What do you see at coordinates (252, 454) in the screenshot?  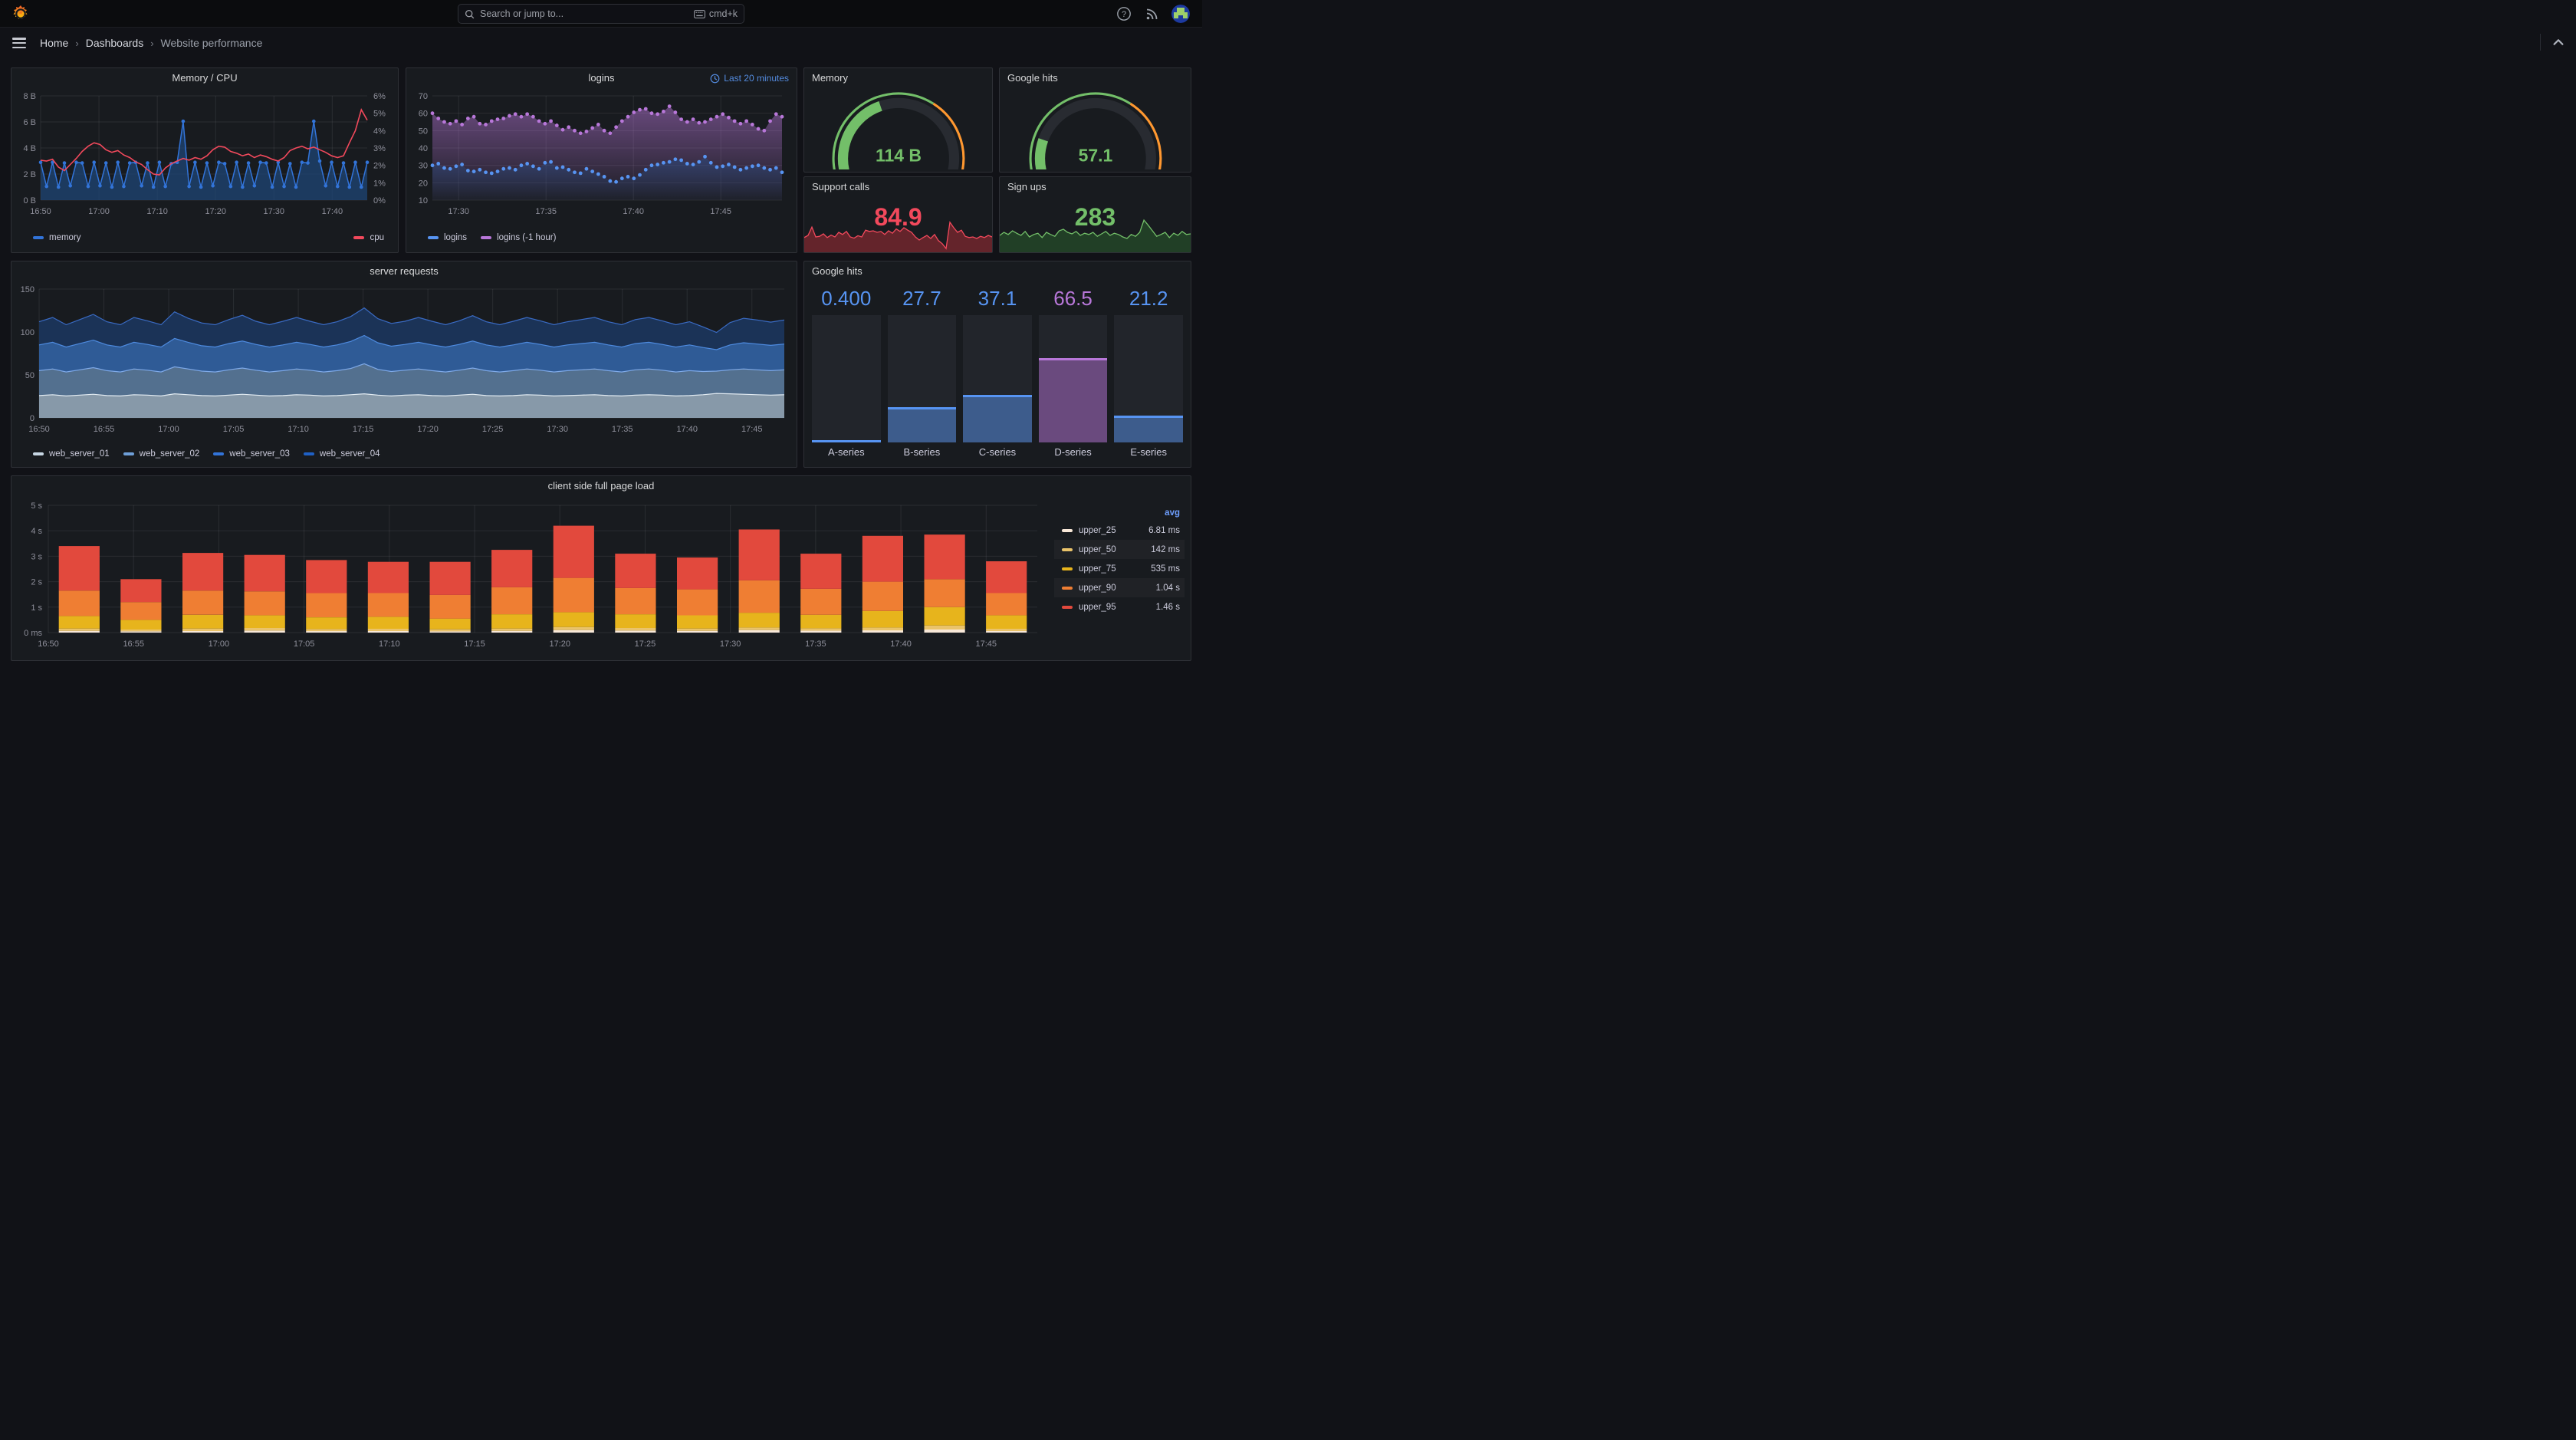 I see `legend-item-web-server-03: web_server_03` at bounding box center [252, 454].